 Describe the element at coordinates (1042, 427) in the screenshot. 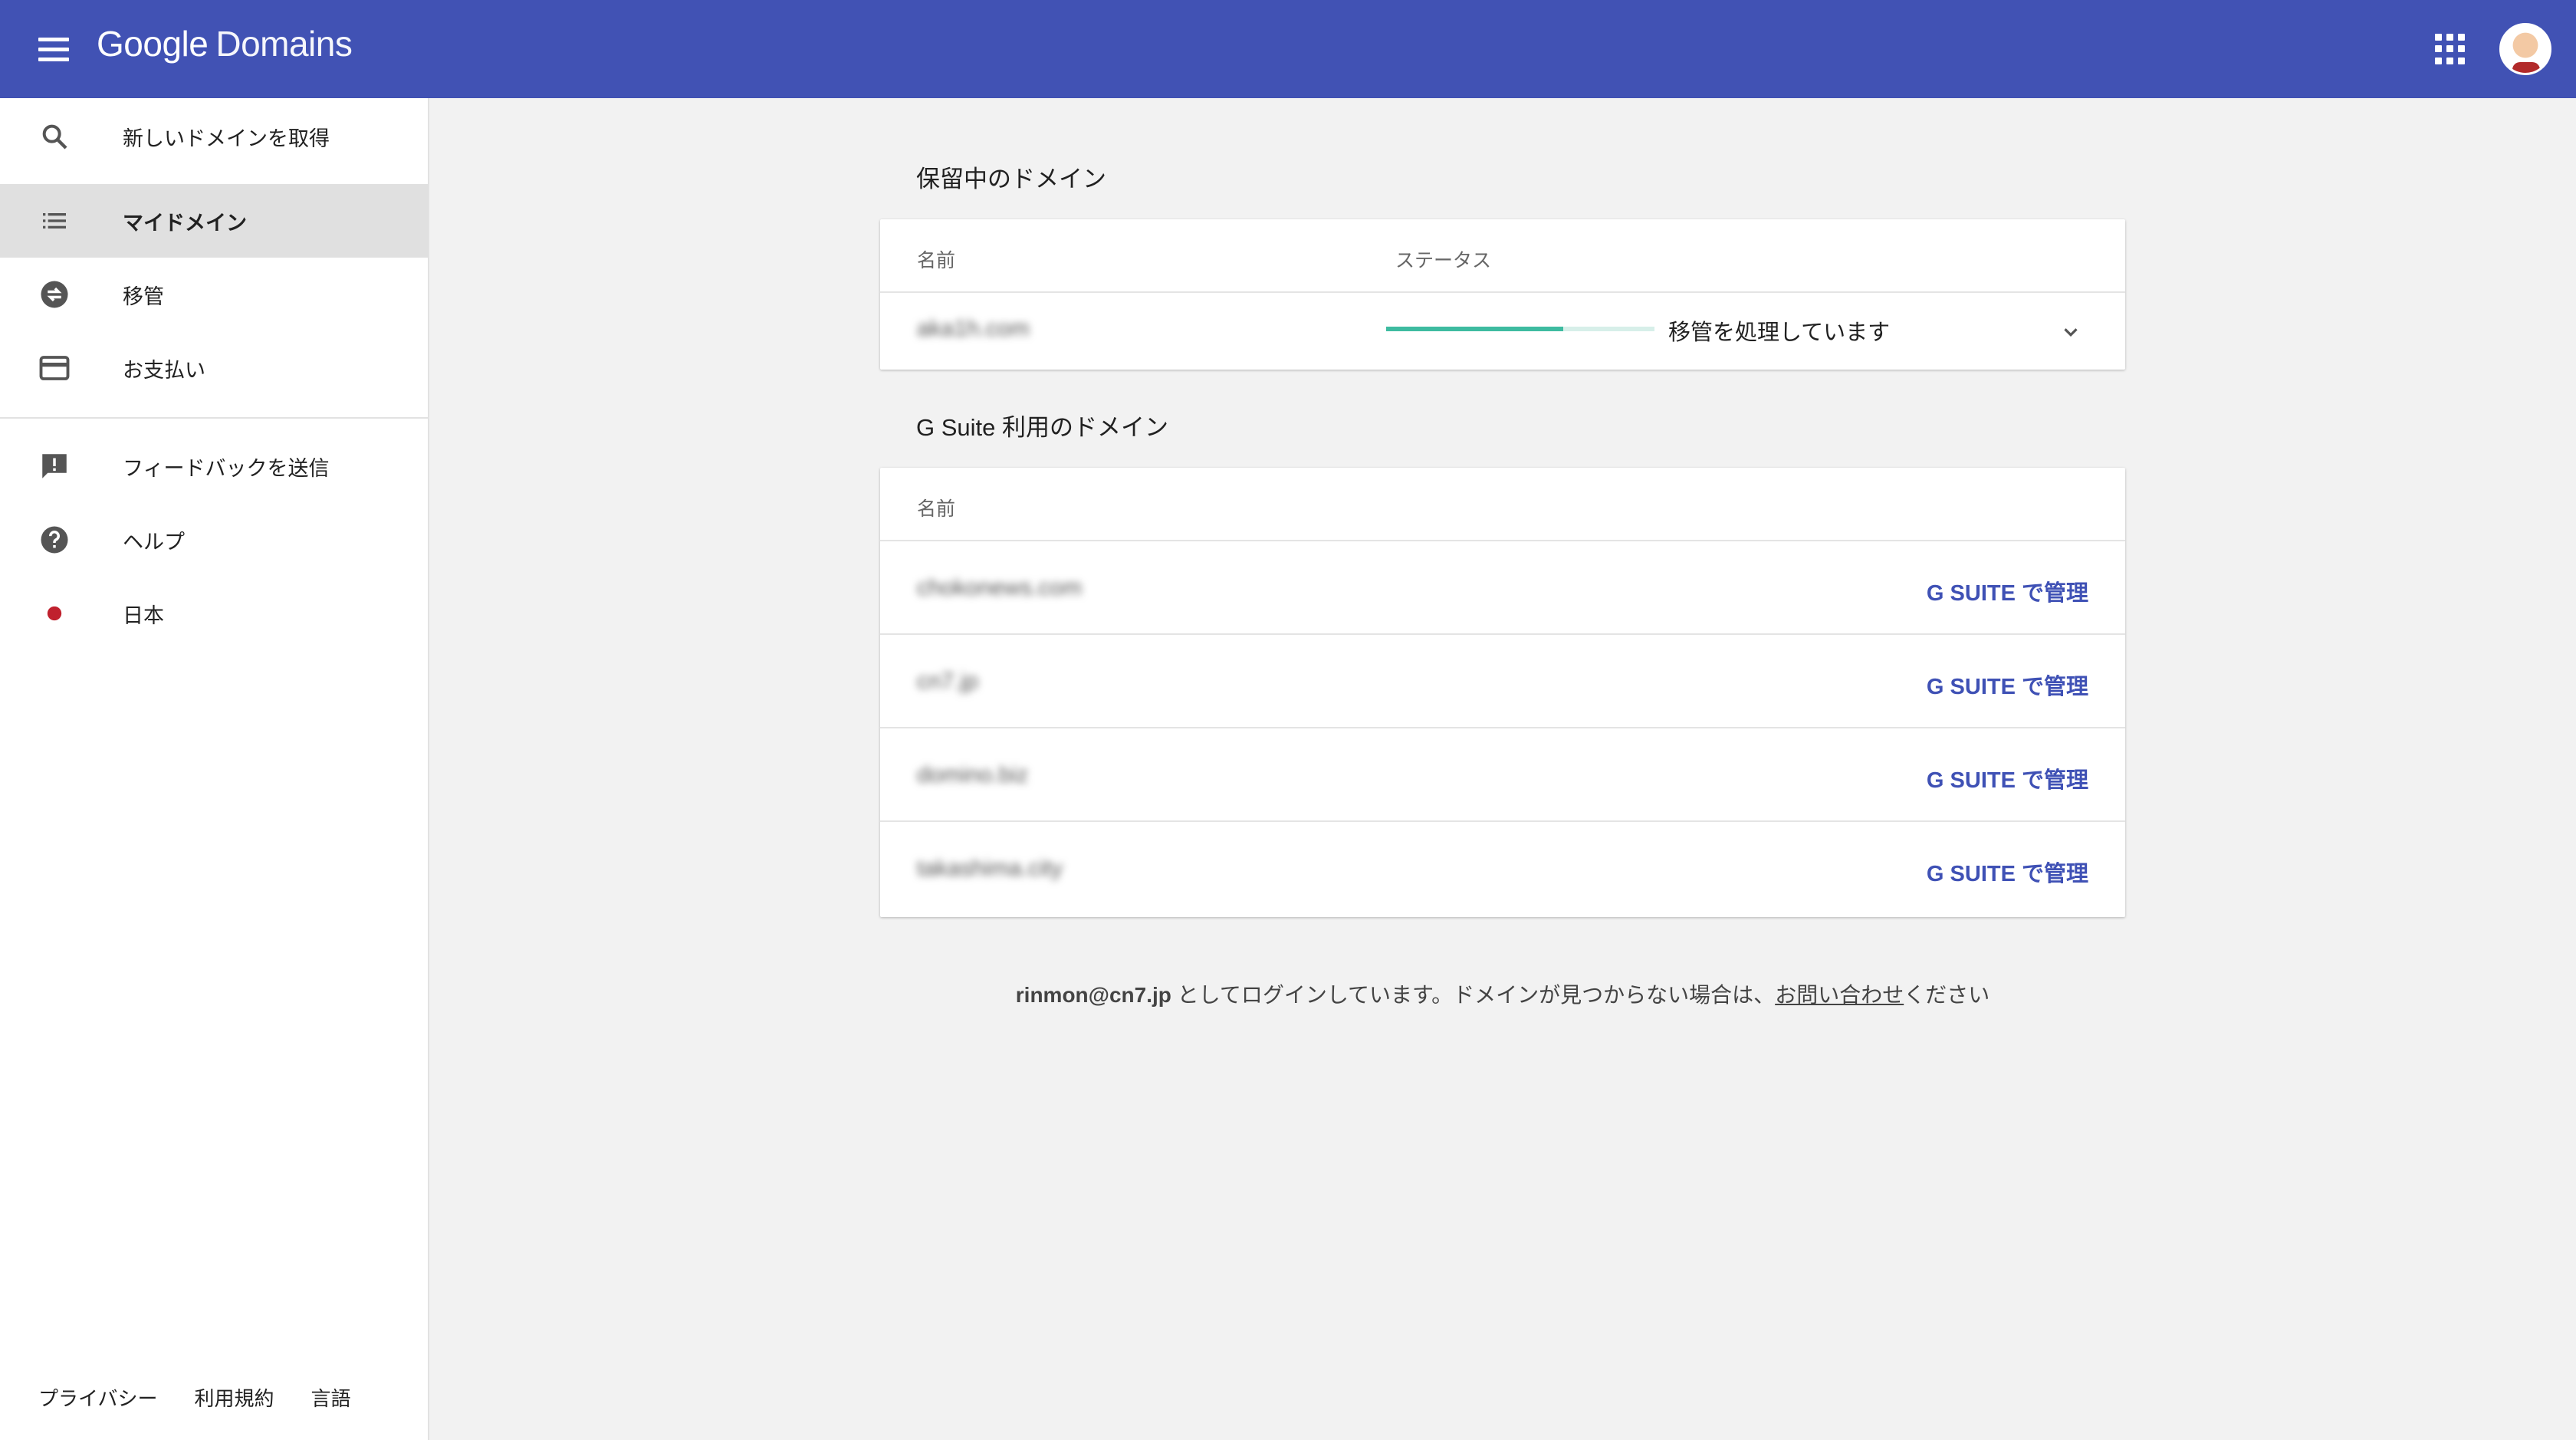

I see `gsuite-section-title: G Suite 利用のドメイン` at that location.